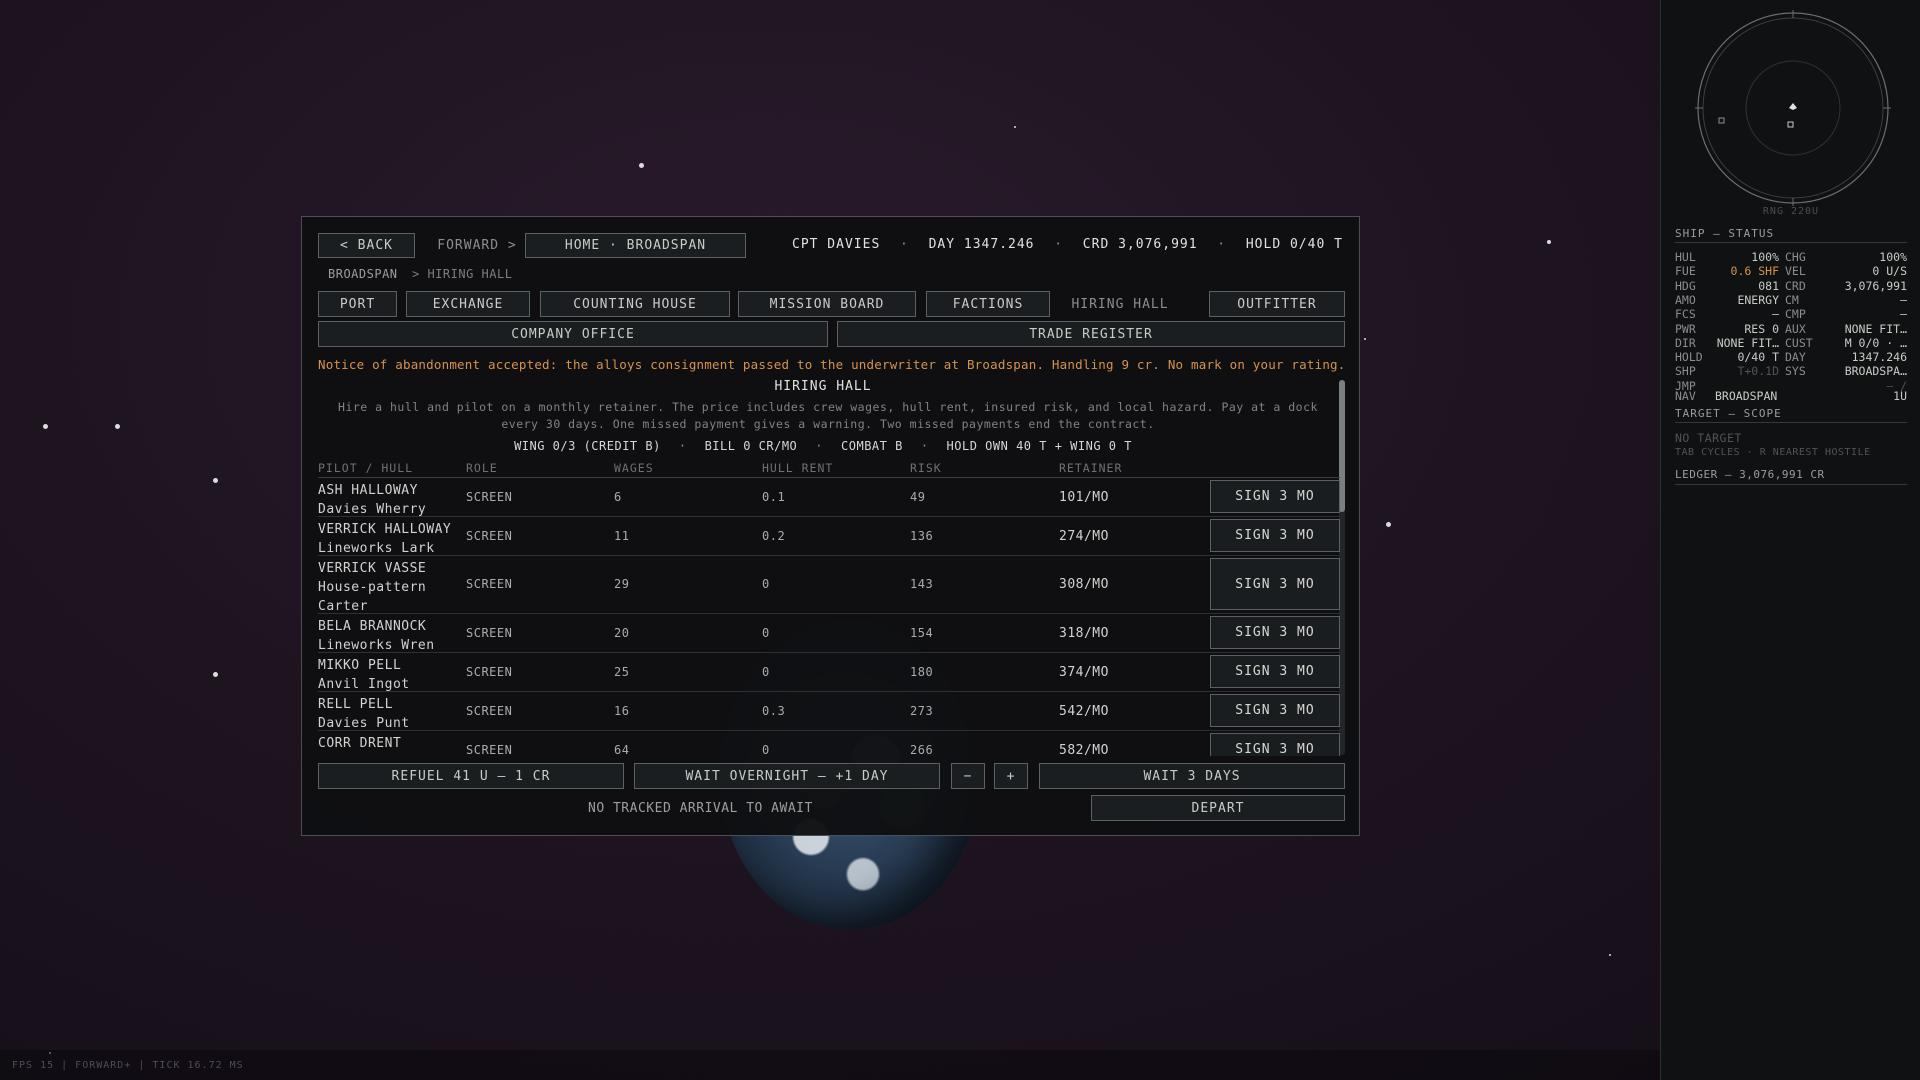 The width and height of the screenshot is (1920, 1080). What do you see at coordinates (1011, 776) in the screenshot?
I see `increase-days-button: +` at bounding box center [1011, 776].